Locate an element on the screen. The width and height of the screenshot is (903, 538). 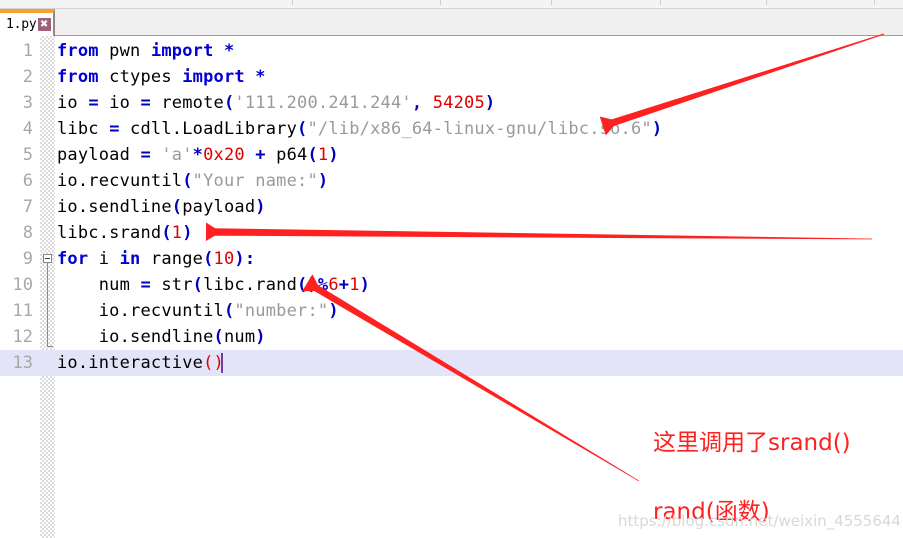
code-line-13: 13 io.interactive() is located at coordinates (451, 363).